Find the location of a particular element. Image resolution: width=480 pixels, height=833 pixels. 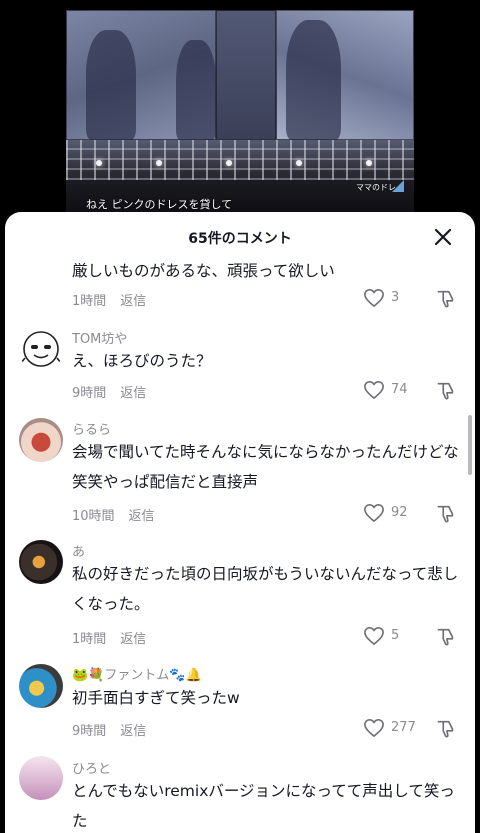

comment-text: とんでもないremixバージョンになってて声出して笑った is located at coordinates (263, 806).